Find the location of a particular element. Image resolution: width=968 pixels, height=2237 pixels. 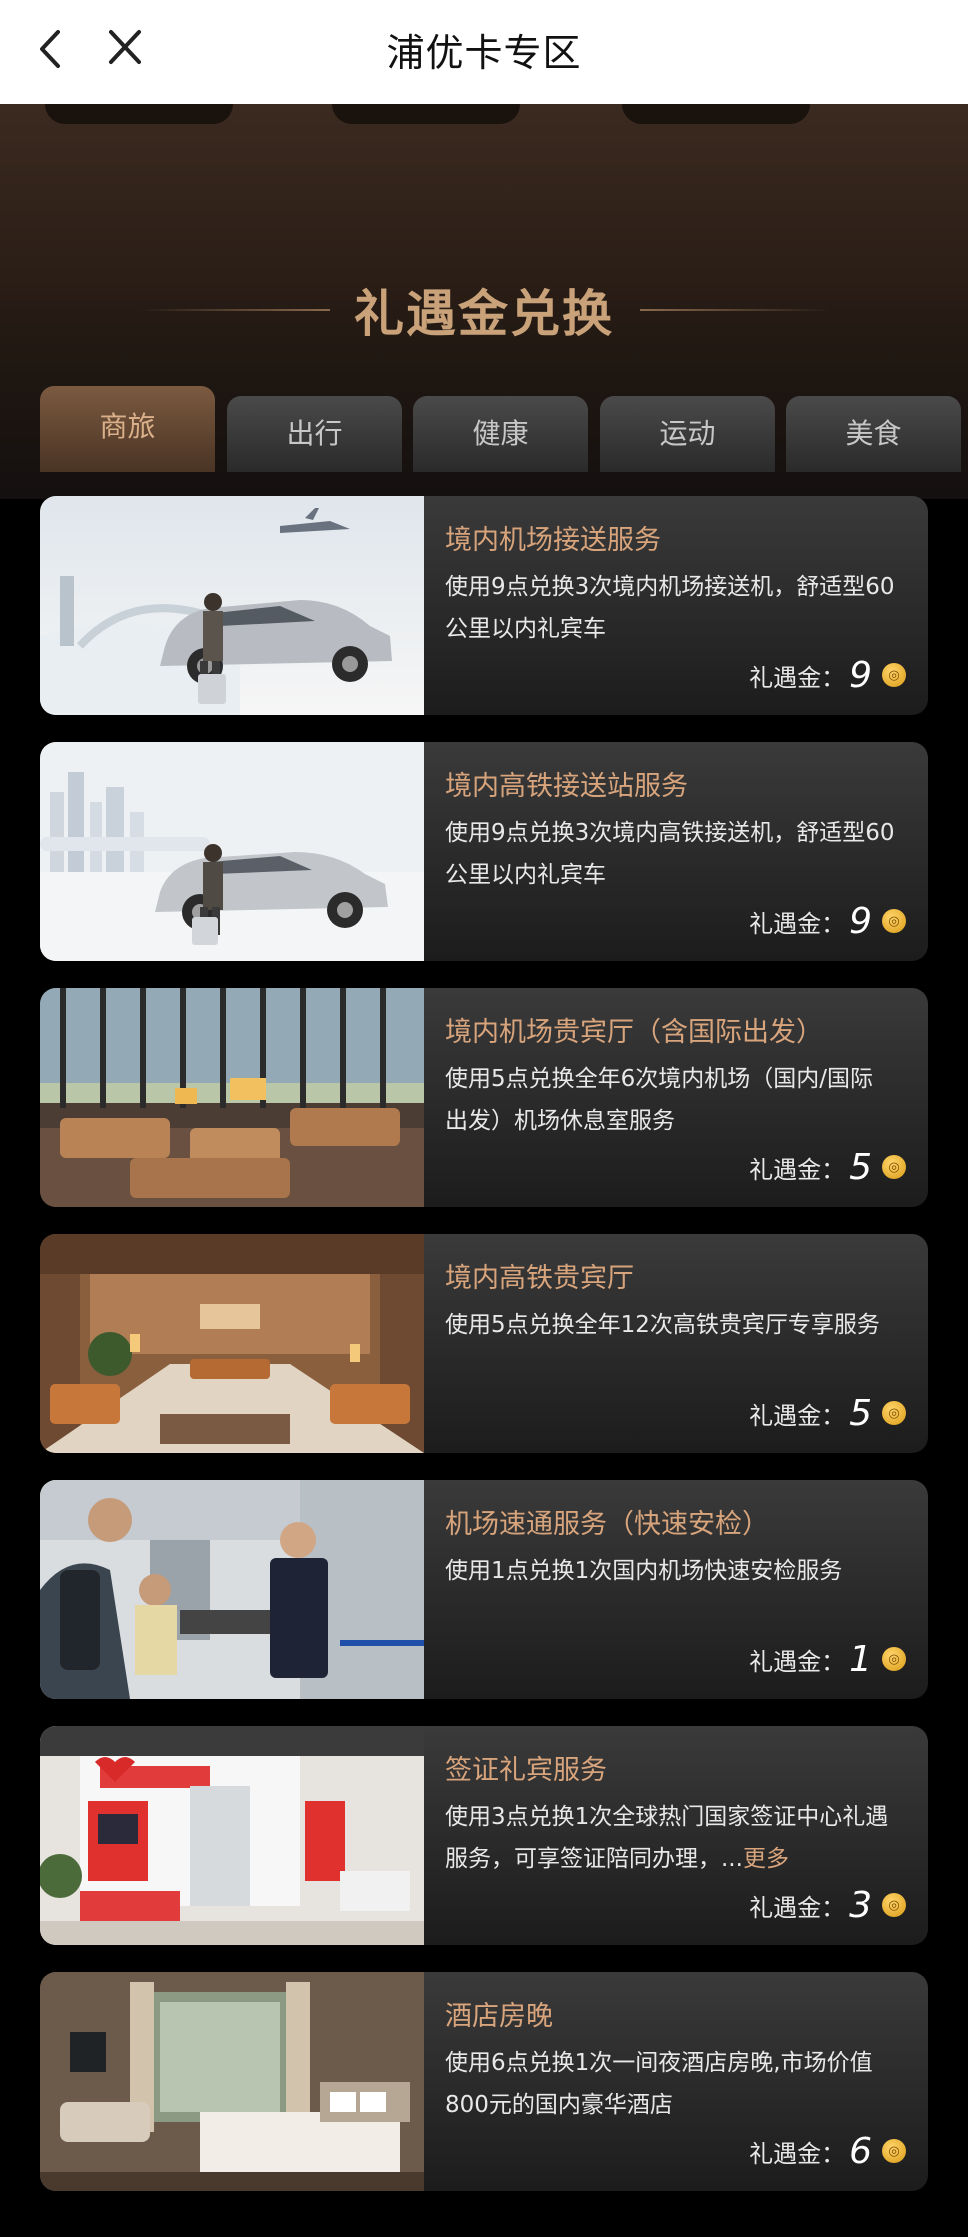

tab-health: 健康 is located at coordinates (500, 434).